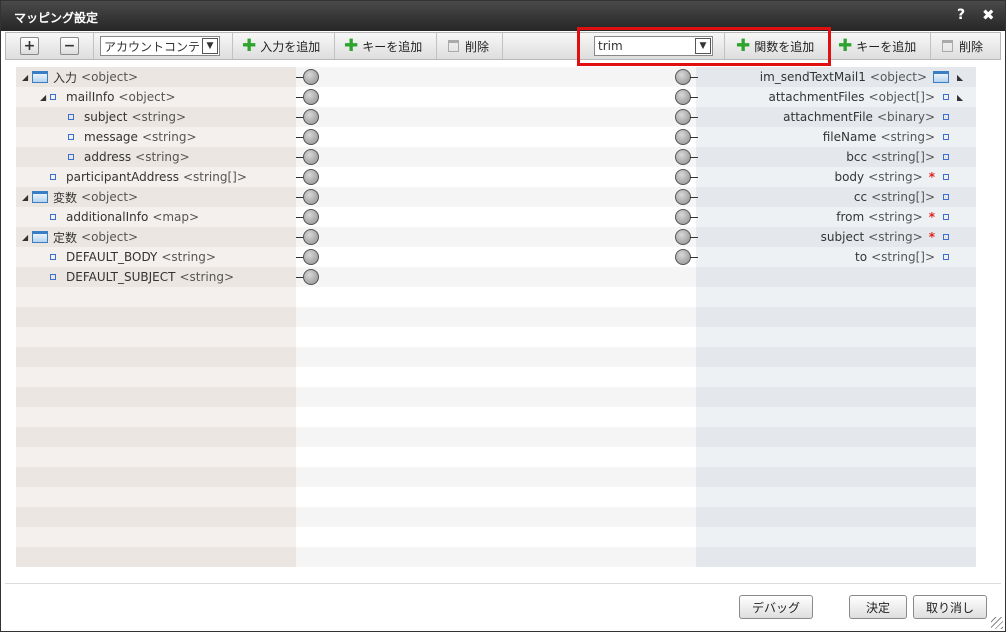 This screenshot has width=1006, height=632. Describe the element at coordinates (503, 16) in the screenshot. I see `title-bar: マッピング設定 ? ✖` at that location.